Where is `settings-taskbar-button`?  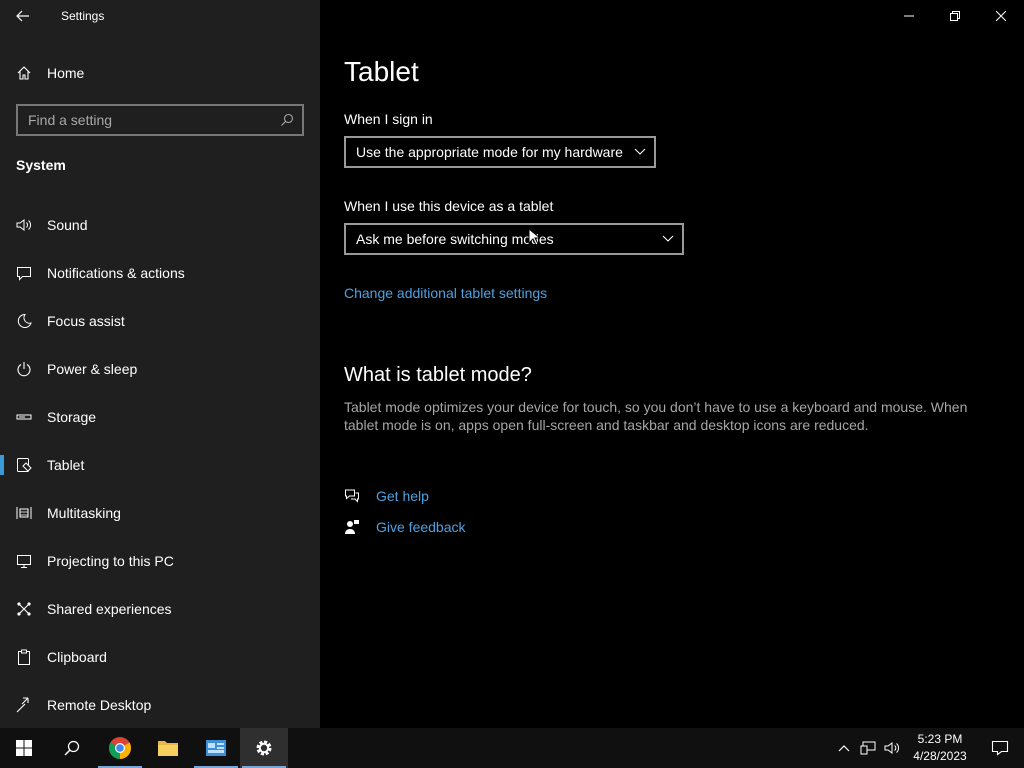 settings-taskbar-button is located at coordinates (264, 748).